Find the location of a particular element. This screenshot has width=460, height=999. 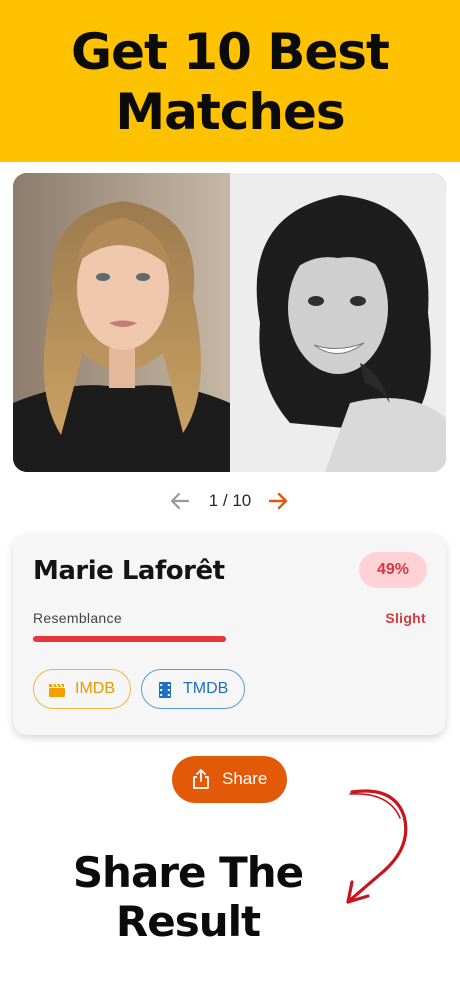

banner-title: Get 10 Best Matches is located at coordinates (230, 82).